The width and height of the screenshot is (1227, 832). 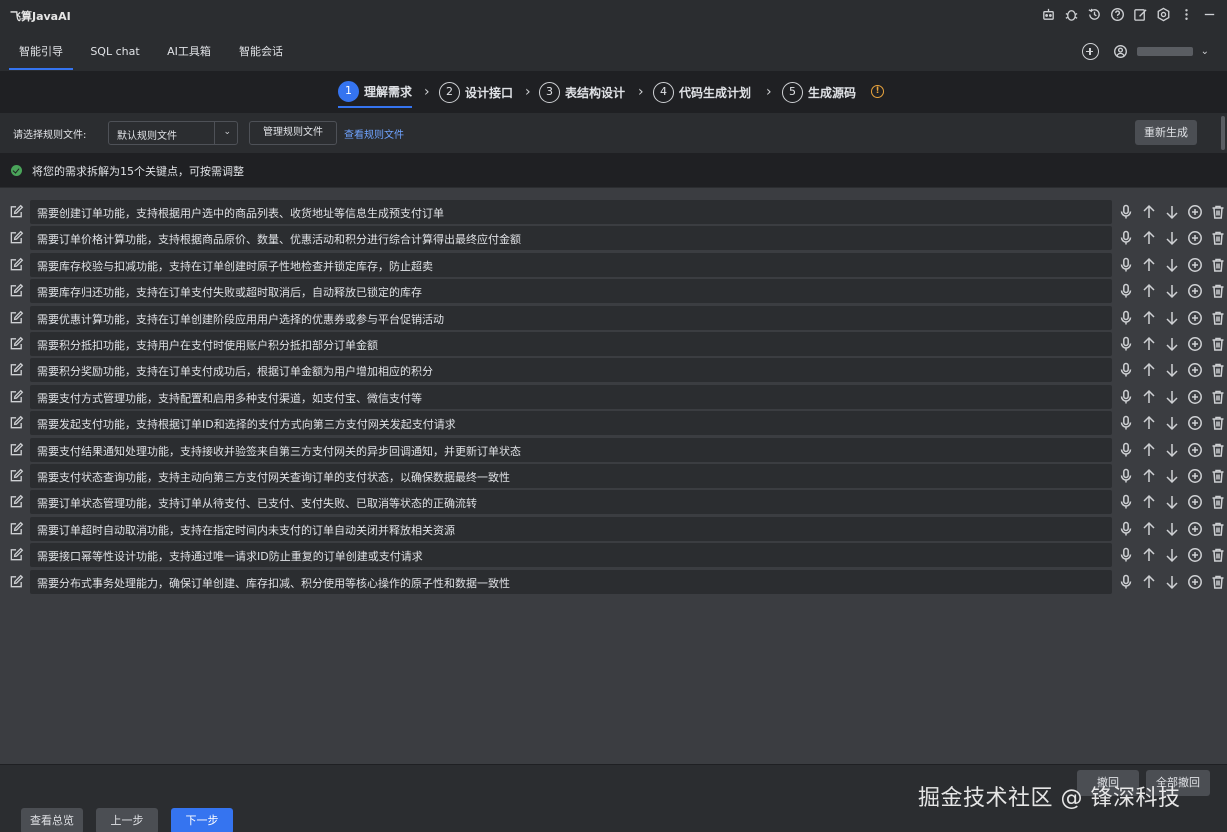 What do you see at coordinates (571, 502) in the screenshot?
I see `requirement-field: 需要订单状态管理功能，支持订单从待支付、已支付、支付失败、已取消等状态的正确流转` at bounding box center [571, 502].